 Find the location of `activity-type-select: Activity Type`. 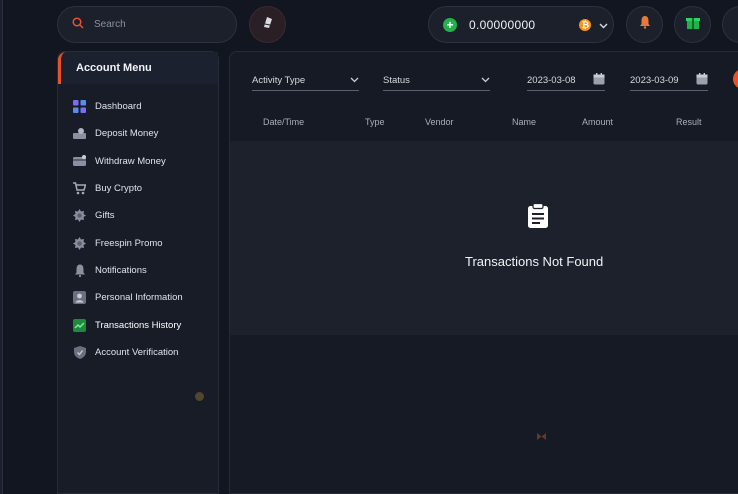

activity-type-select: Activity Type is located at coordinates (305, 80).